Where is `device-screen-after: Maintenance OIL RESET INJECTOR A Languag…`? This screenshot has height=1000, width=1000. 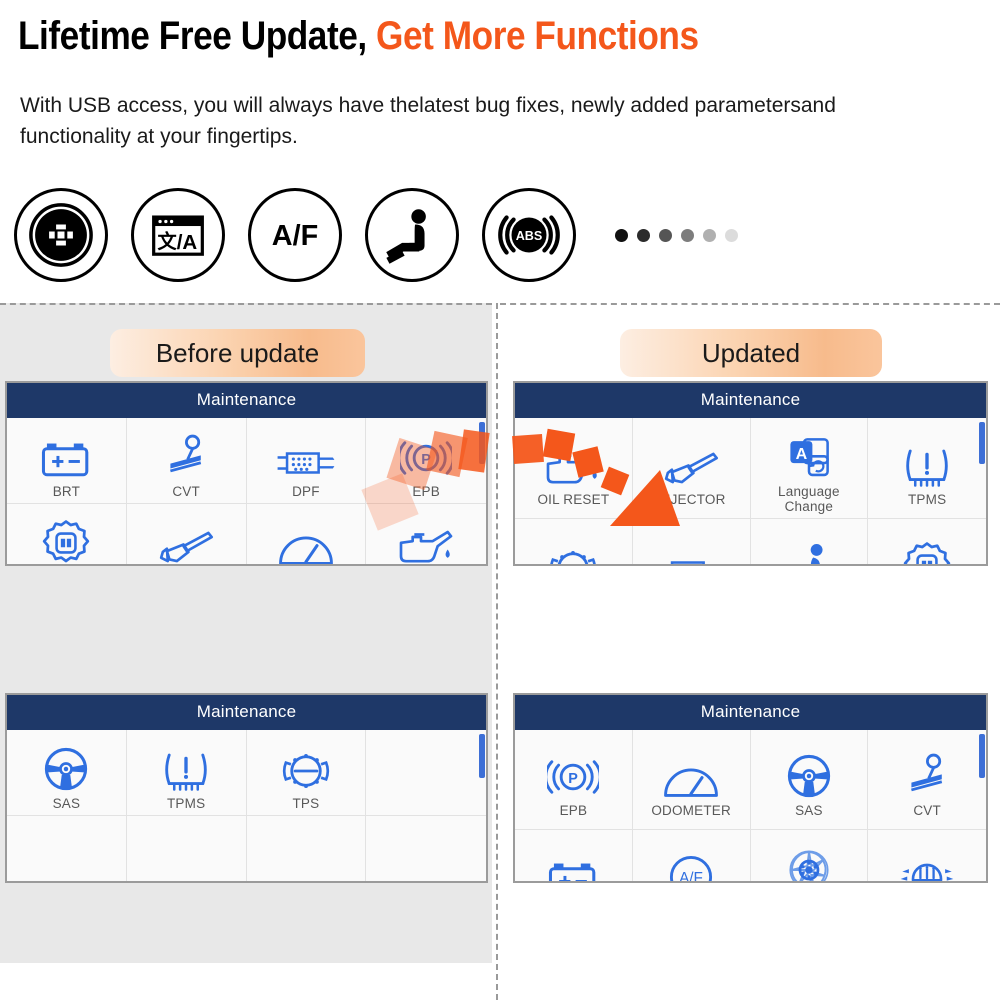
device-screen-after: Maintenance OIL RESET INJECTOR A Languag… is located at coordinates (750, 473).